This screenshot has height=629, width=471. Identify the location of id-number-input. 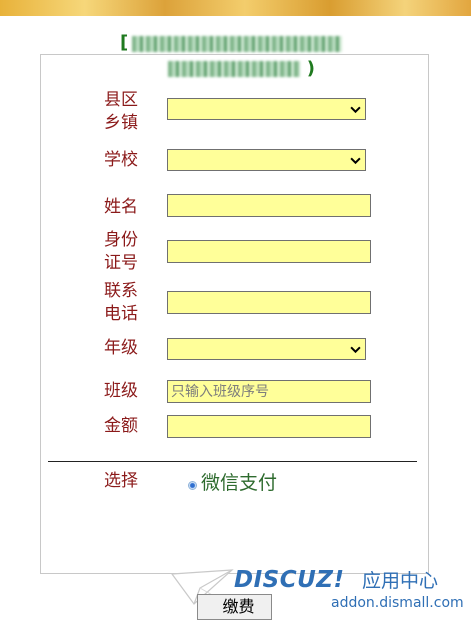
(269, 251).